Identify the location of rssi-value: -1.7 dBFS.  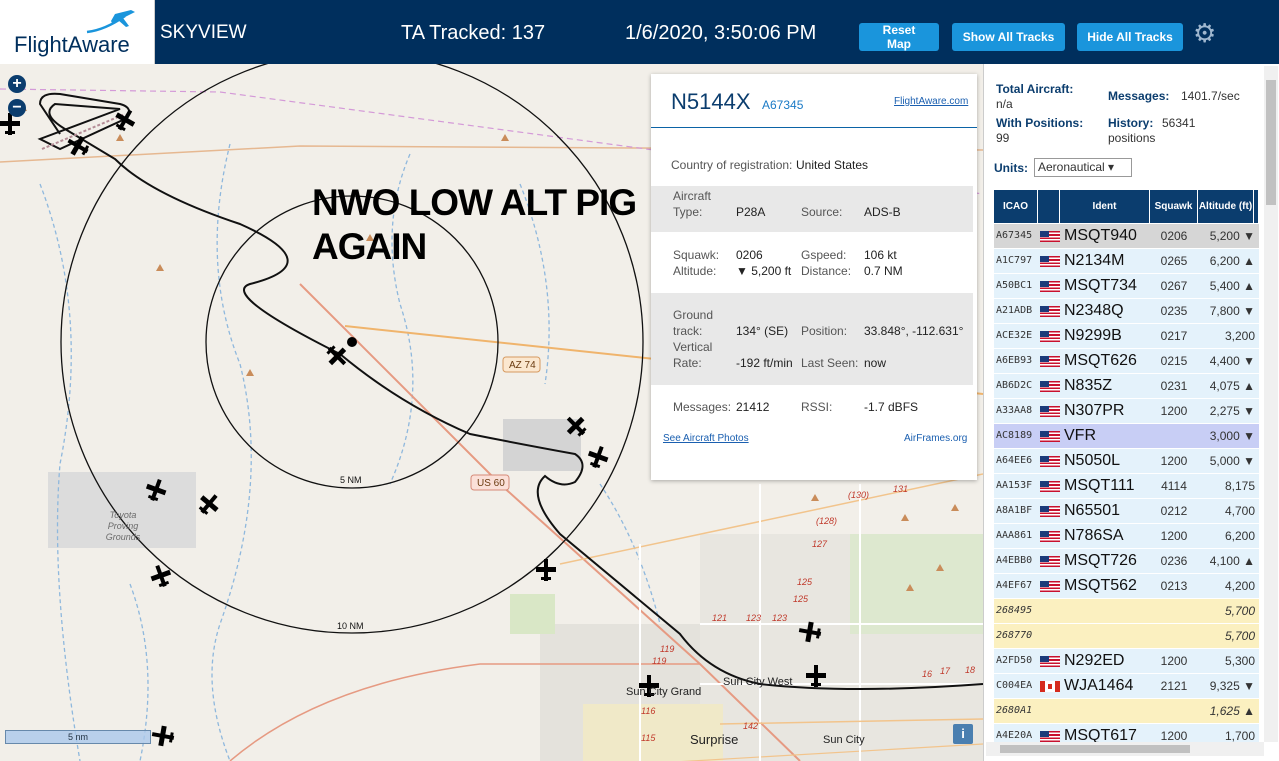
(891, 407).